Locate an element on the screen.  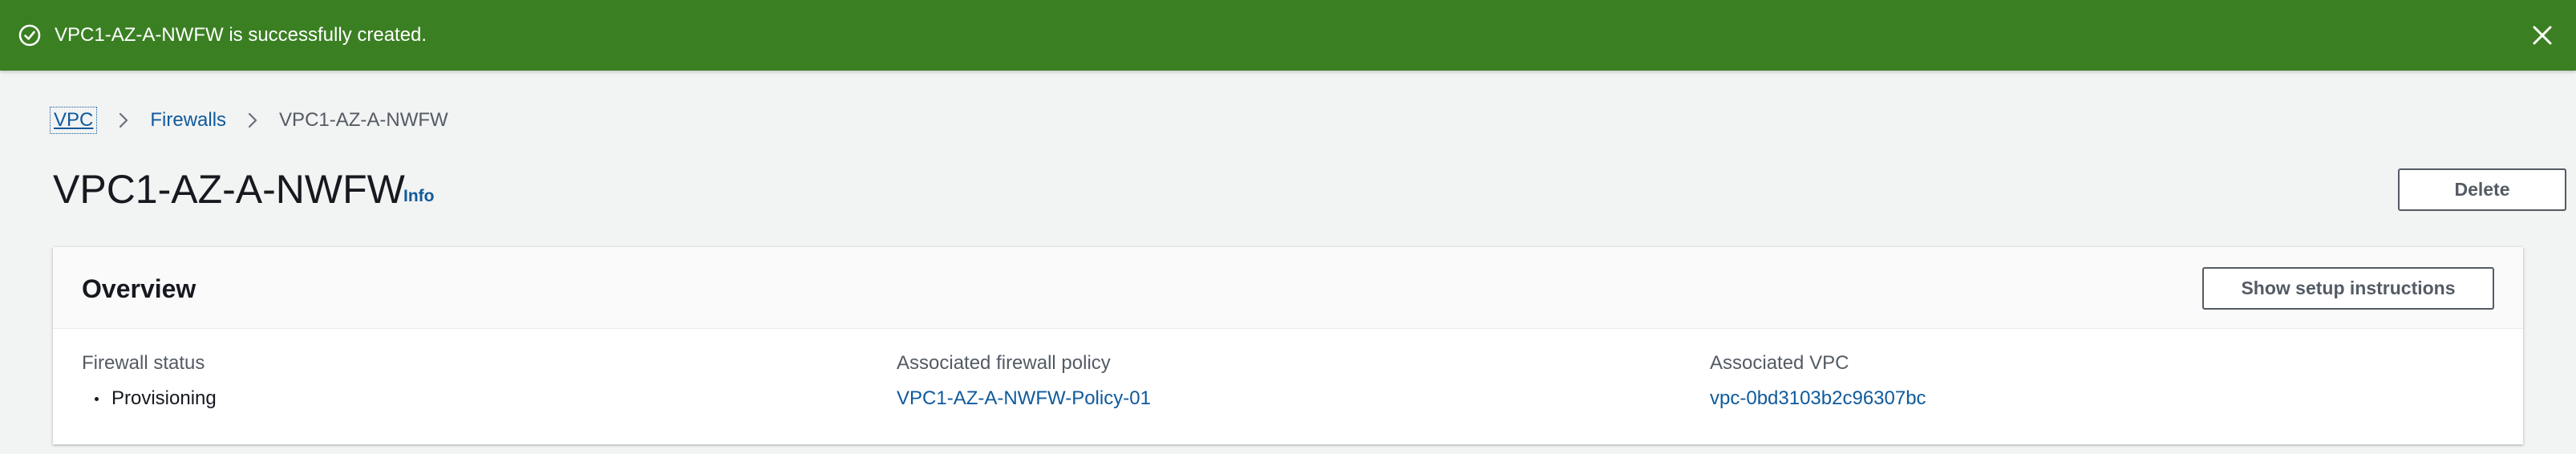
breadcrumb-current: VPC1-AZ-A-NWFW is located at coordinates (363, 120).